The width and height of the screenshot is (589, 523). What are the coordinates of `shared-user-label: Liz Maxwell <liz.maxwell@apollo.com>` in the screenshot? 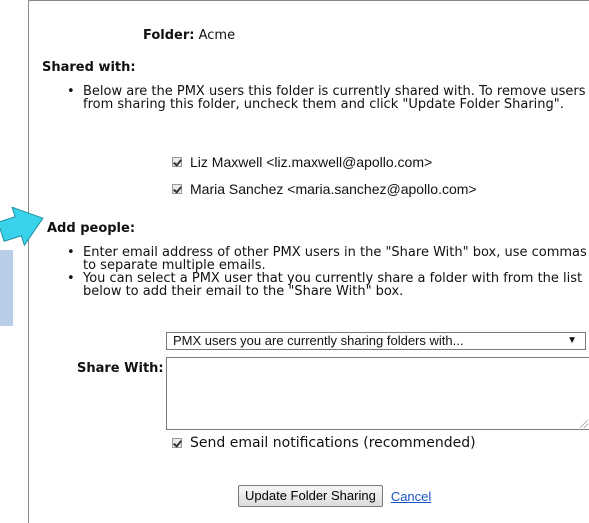 It's located at (311, 162).